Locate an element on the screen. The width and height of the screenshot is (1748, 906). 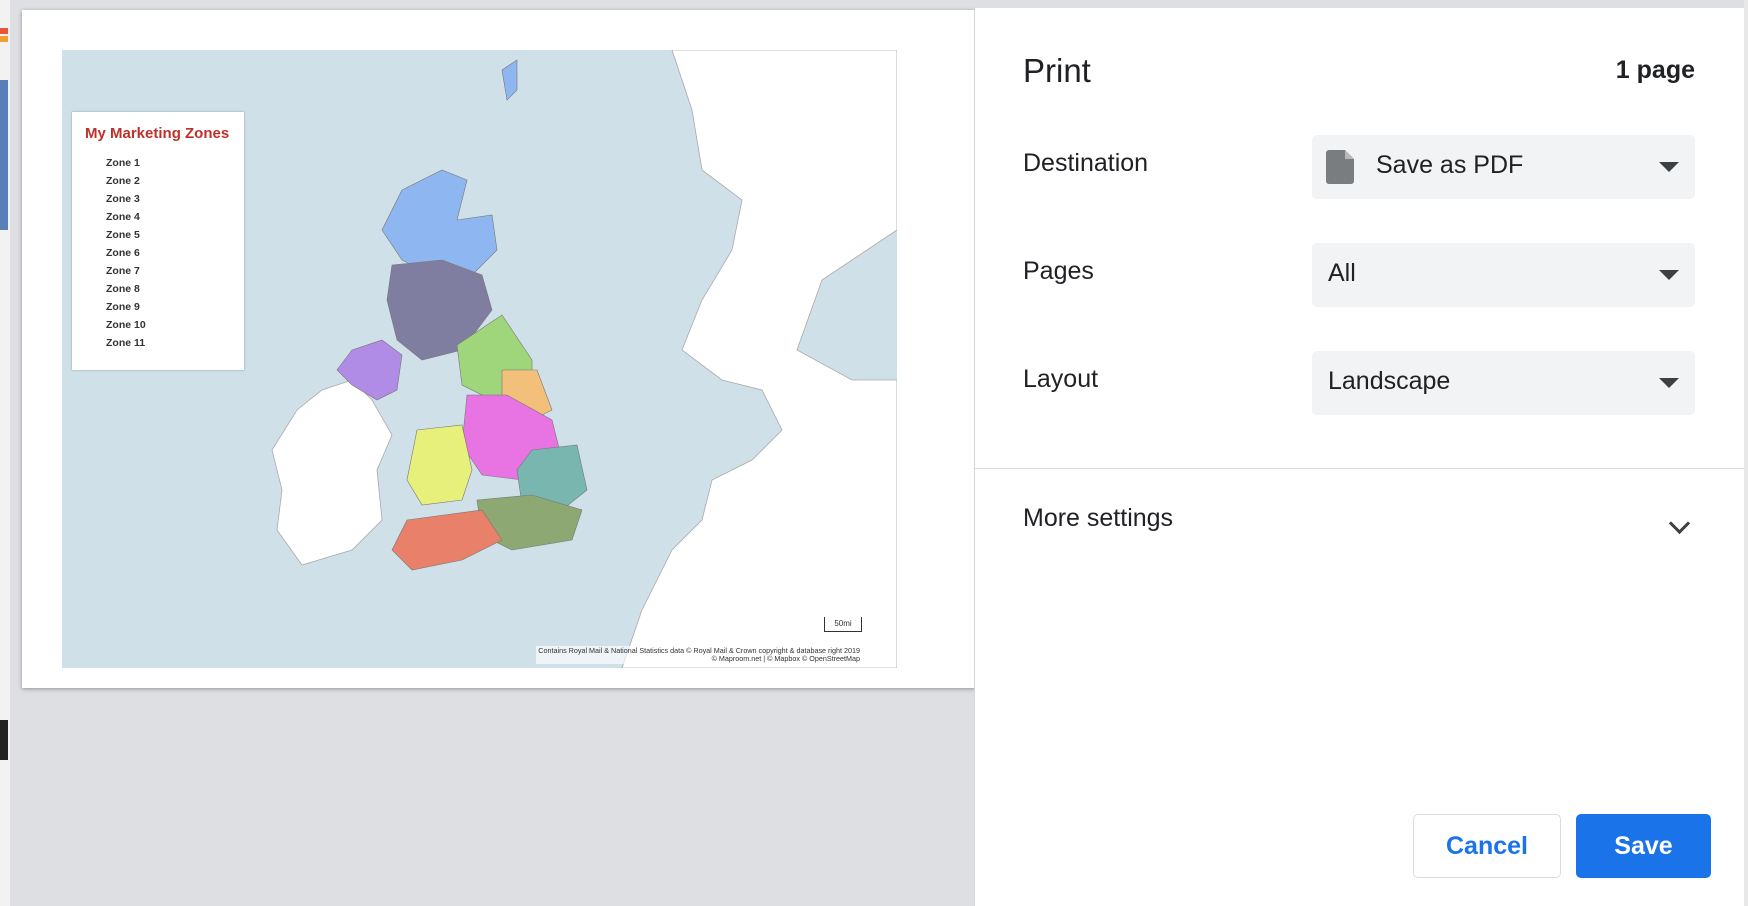
legend-item: Zone 3 is located at coordinates (123, 199).